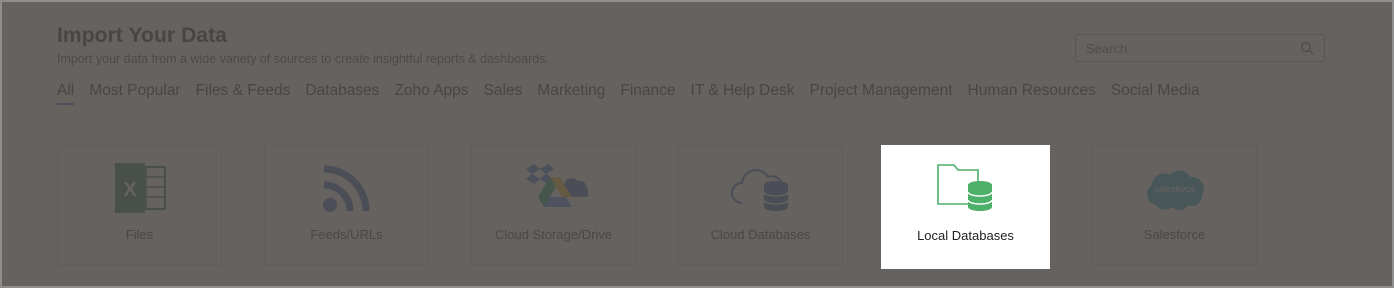 This screenshot has height=288, width=1394. What do you see at coordinates (503, 93) in the screenshot?
I see `tab-sales: Sales` at bounding box center [503, 93].